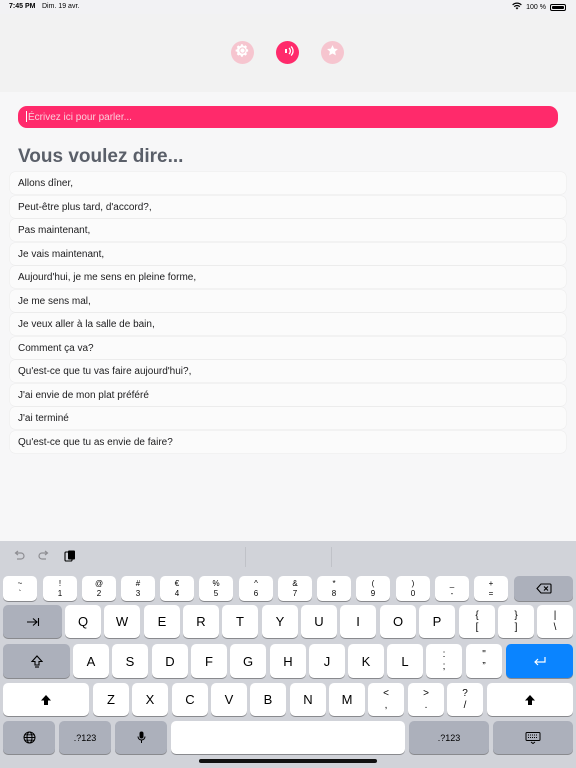 Image resolution: width=576 pixels, height=768 pixels. I want to click on key-number-11: _ -, so click(452, 588).